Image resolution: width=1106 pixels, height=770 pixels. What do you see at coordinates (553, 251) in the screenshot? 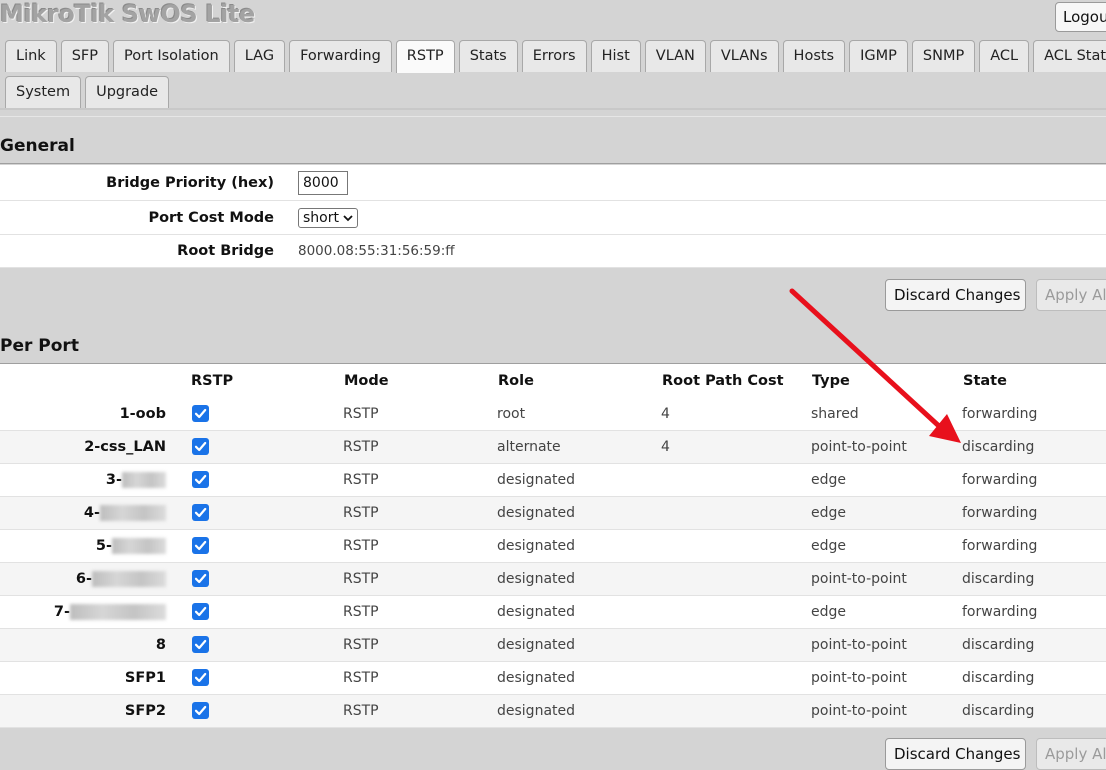
I see `root-bridge-row: Root Bridge 8000.08:55:31:56:59:ff` at bounding box center [553, 251].